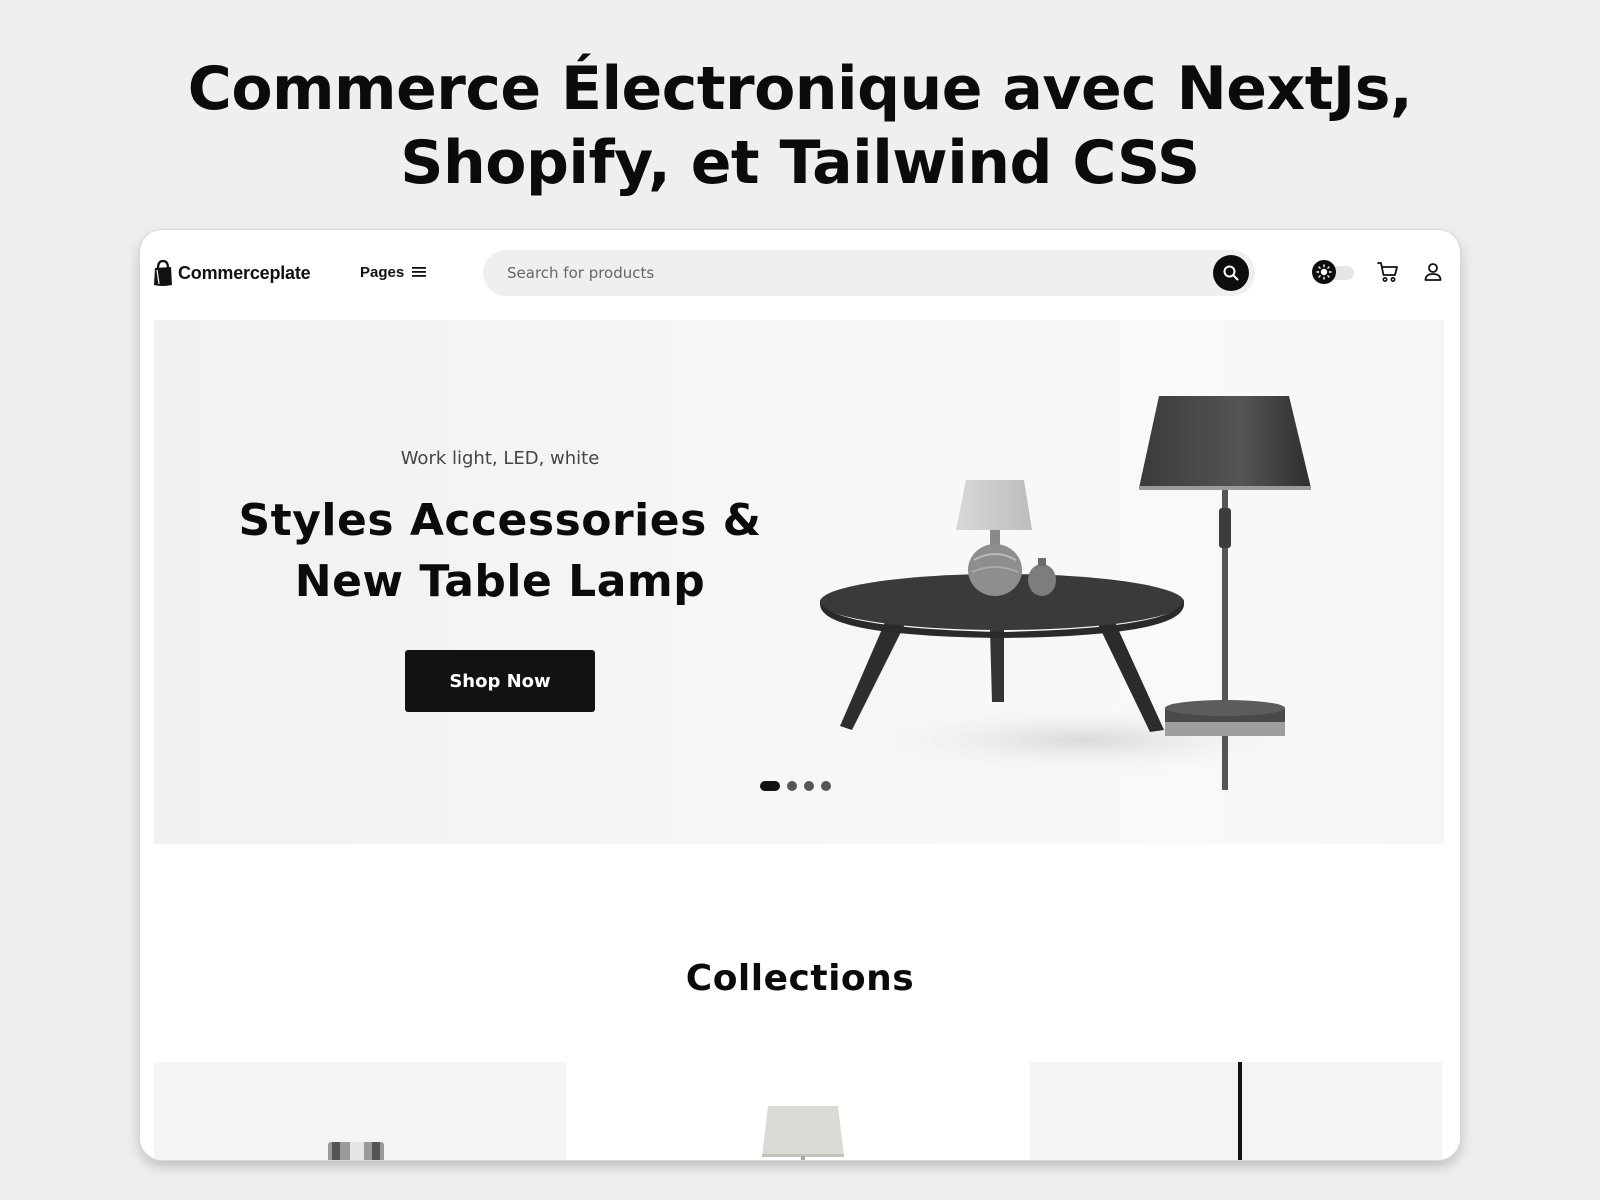 This screenshot has height=1200, width=1600. I want to click on theme-toggle, so click(1333, 272).